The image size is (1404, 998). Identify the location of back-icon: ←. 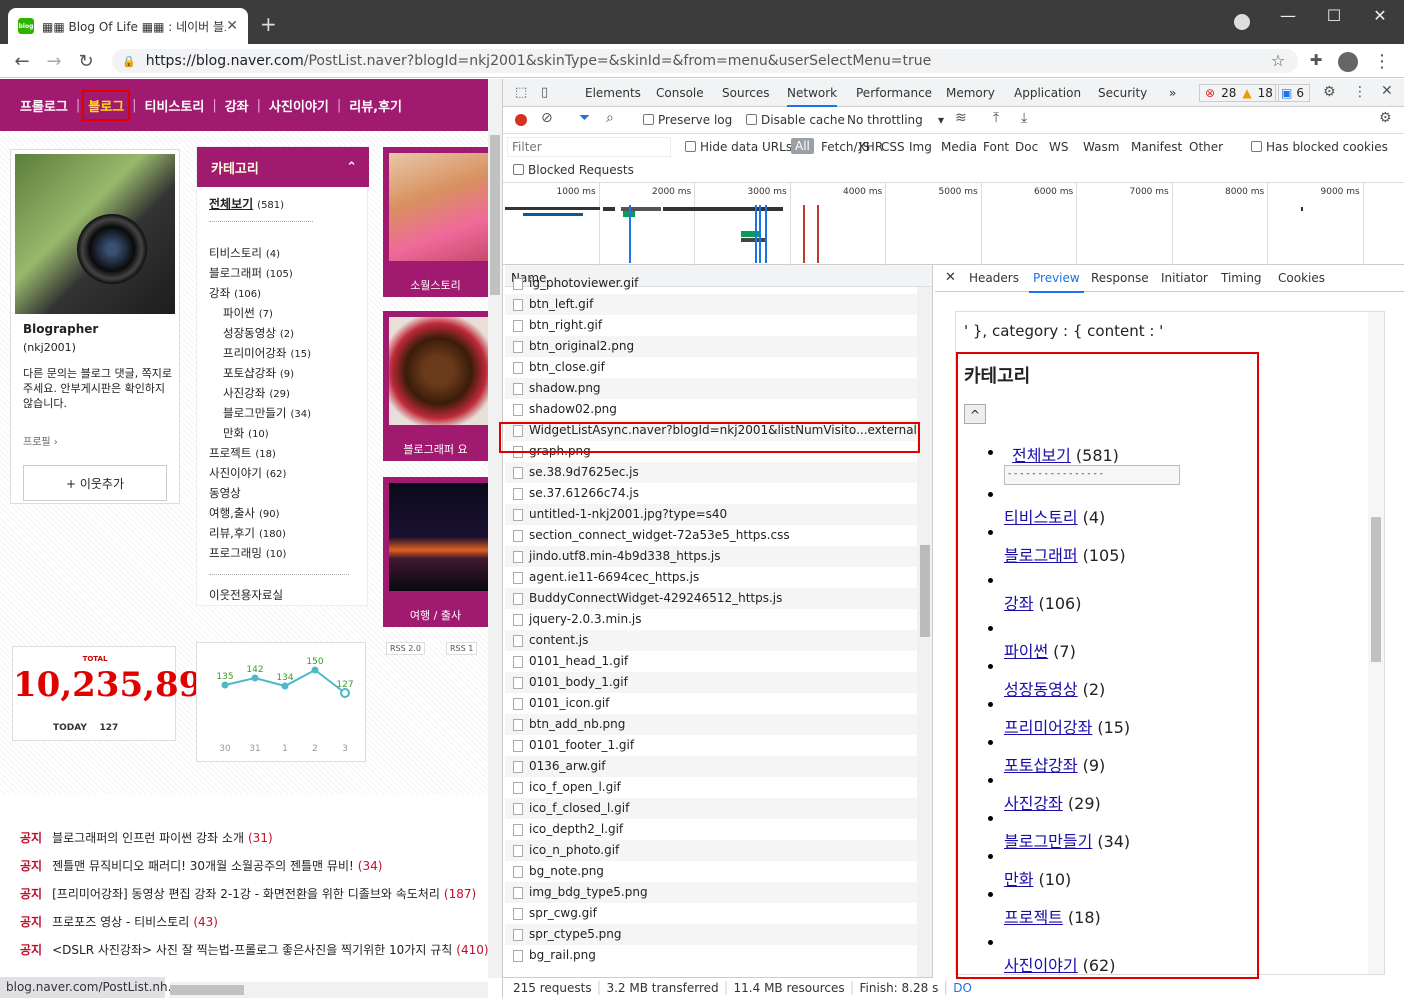
(22, 61).